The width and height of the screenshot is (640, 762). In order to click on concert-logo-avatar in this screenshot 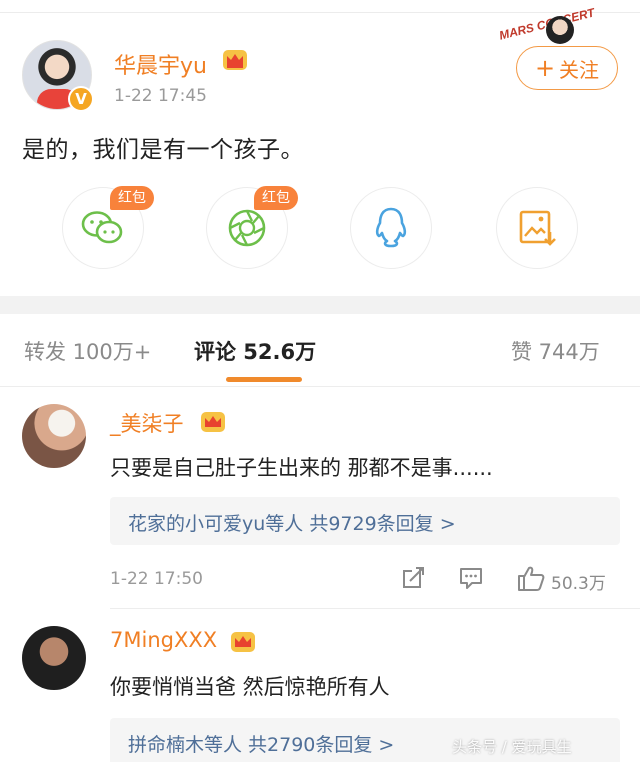, I will do `click(560, 30)`.